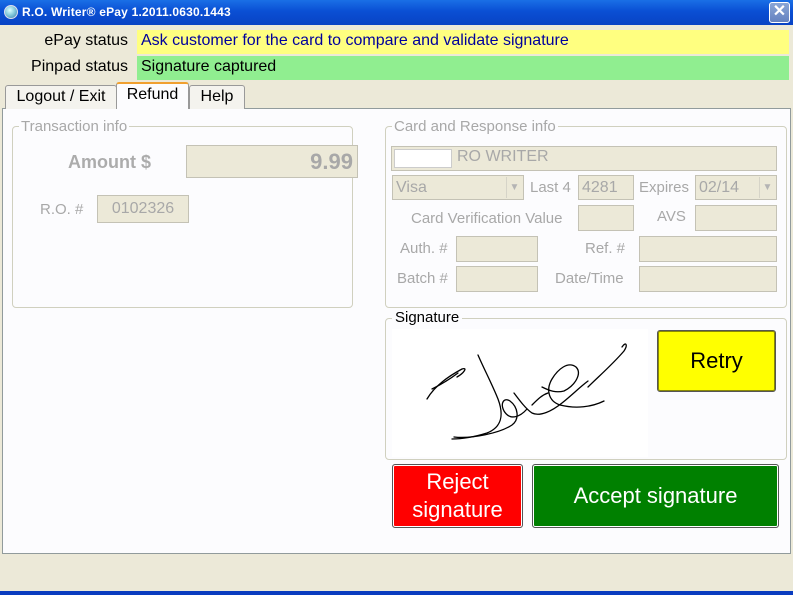 Image resolution: width=793 pixels, height=595 pixels. What do you see at coordinates (424, 248) in the screenshot?
I see `auth-label: Auth. #` at bounding box center [424, 248].